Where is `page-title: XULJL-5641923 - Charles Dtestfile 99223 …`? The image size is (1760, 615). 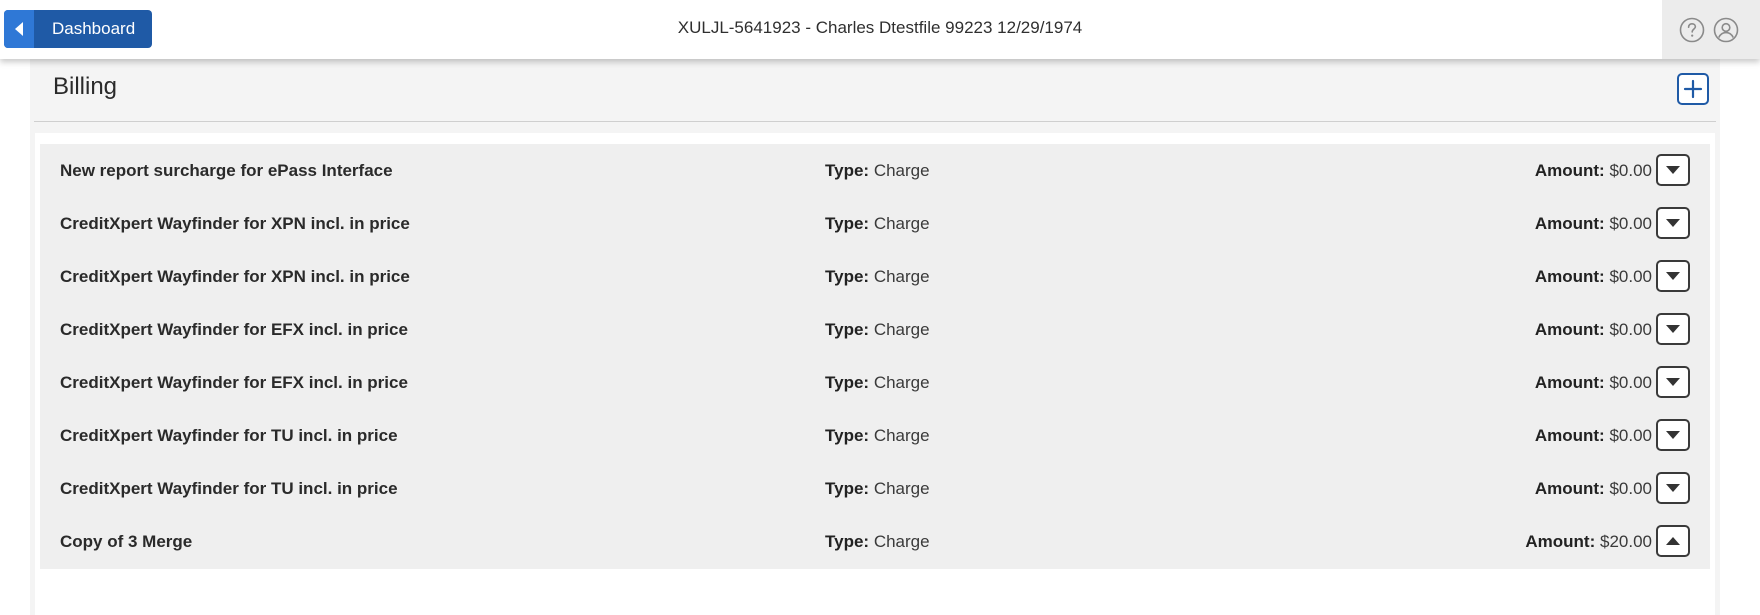 page-title: XULJL-5641923 - Charles Dtestfile 99223 … is located at coordinates (880, 27).